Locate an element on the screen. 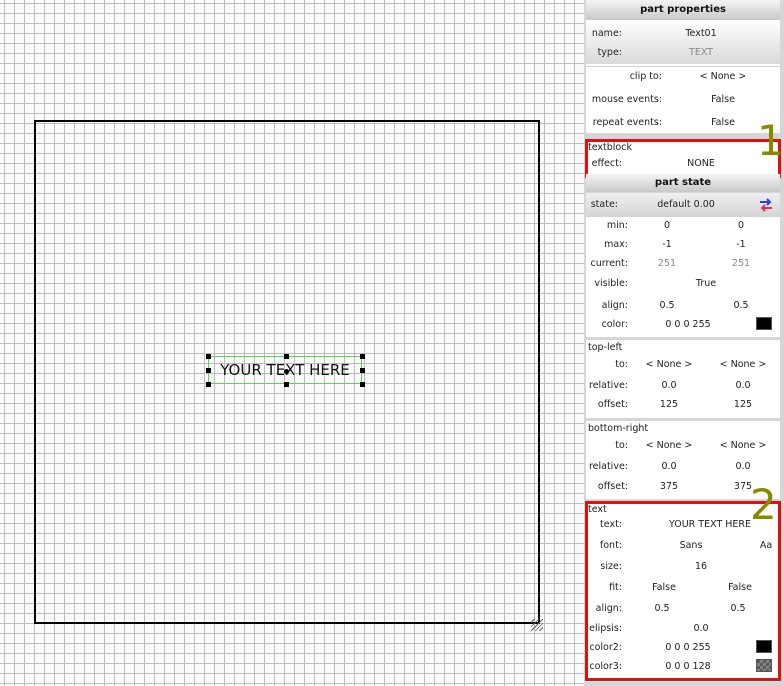 The height and width of the screenshot is (686, 784). resize-handle-right is located at coordinates (362, 370).